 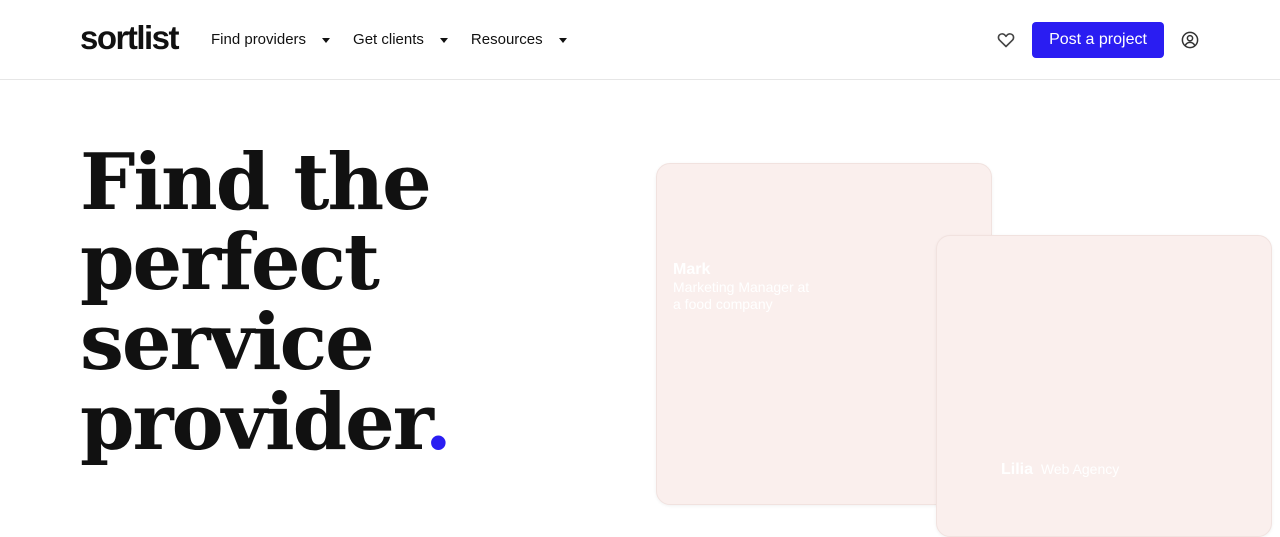 I want to click on testimonial-caption: Mark Marketing Manager at a food company, so click(x=743, y=287).